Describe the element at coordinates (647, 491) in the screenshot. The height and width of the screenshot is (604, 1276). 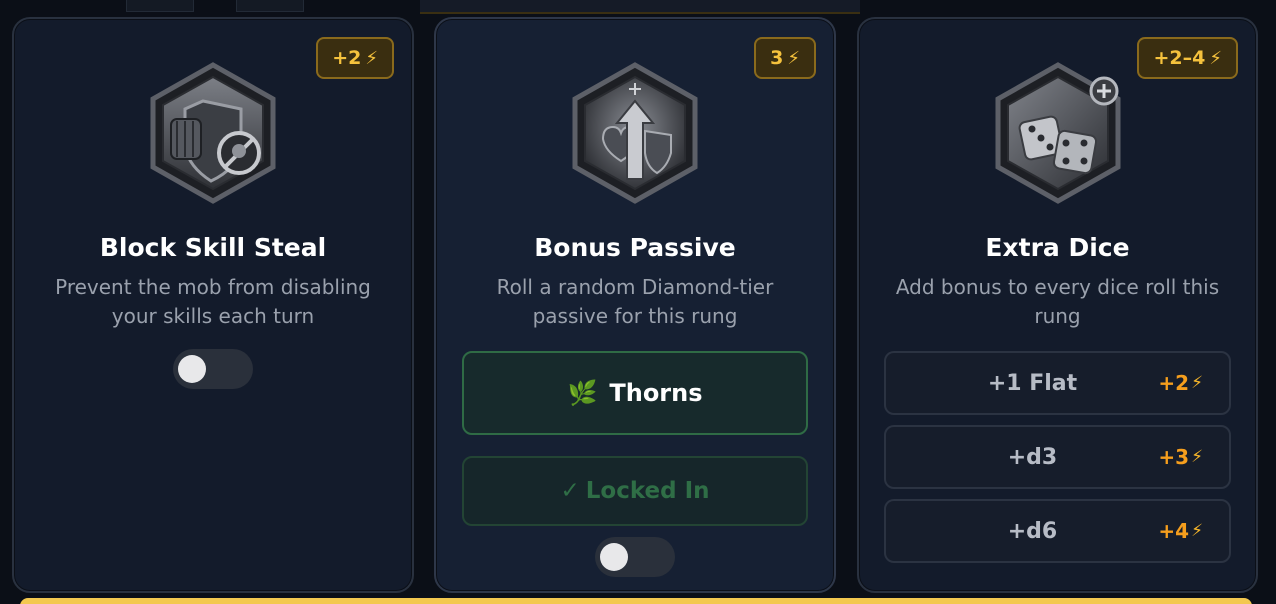
I see `locked-in-label: Locked In` at that location.